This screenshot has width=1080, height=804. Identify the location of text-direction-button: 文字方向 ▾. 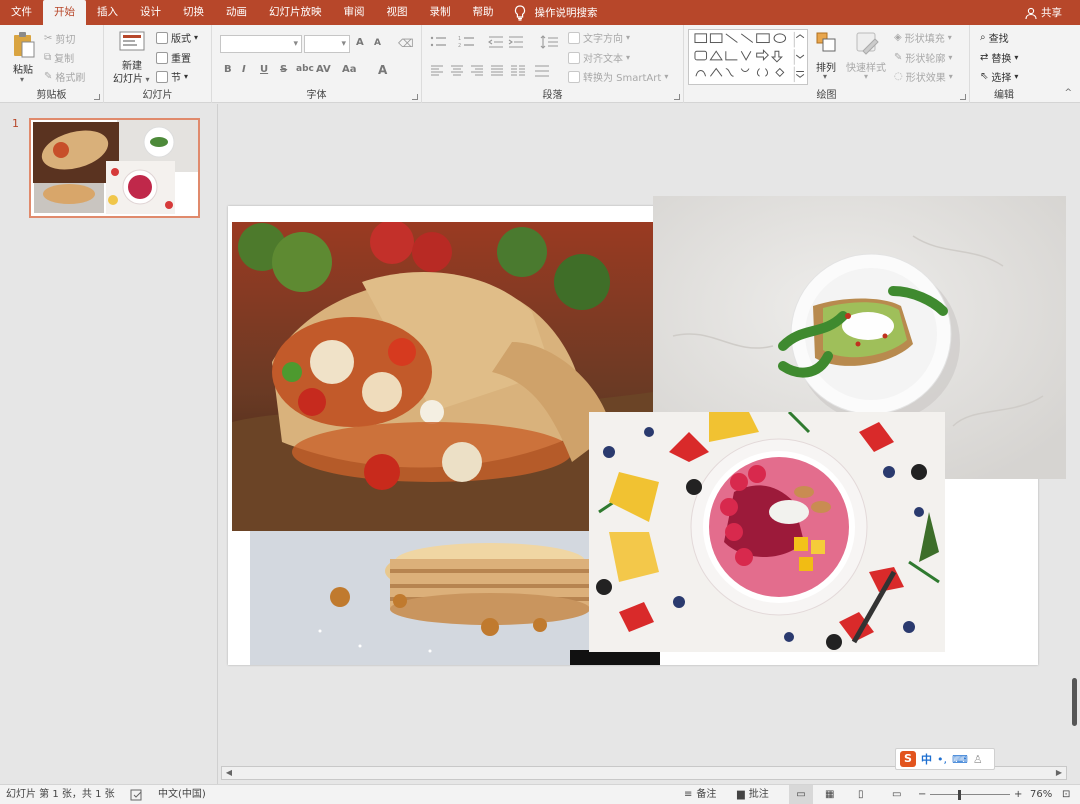
(599, 37).